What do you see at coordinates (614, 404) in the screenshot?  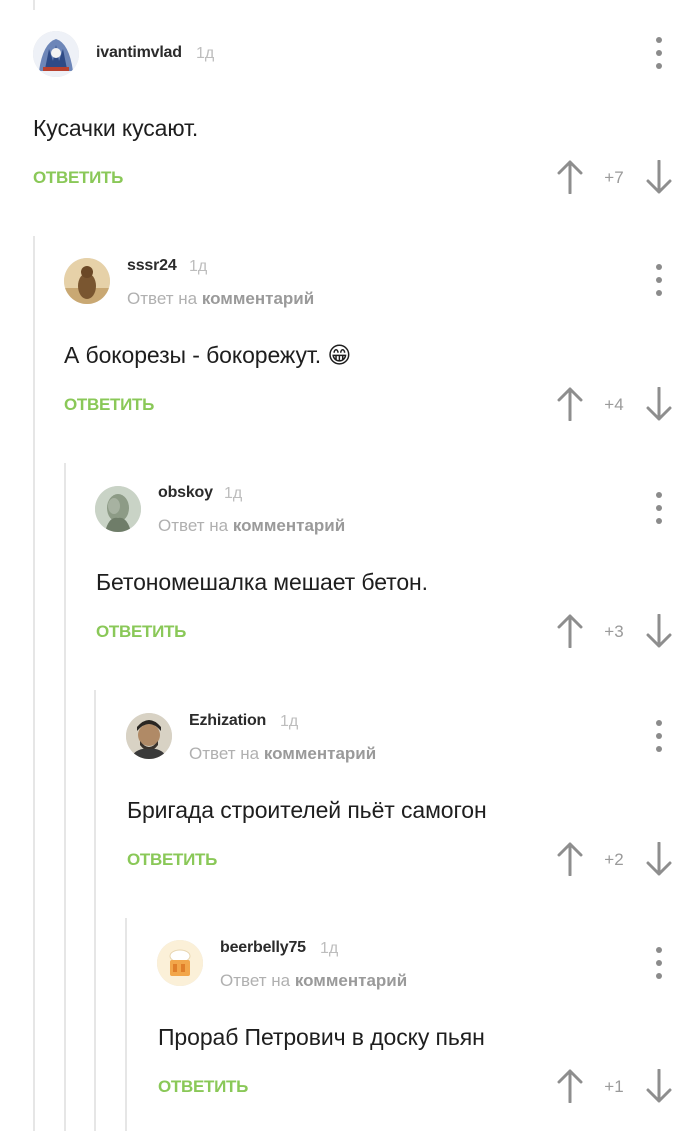 I see `rating-count: +4` at bounding box center [614, 404].